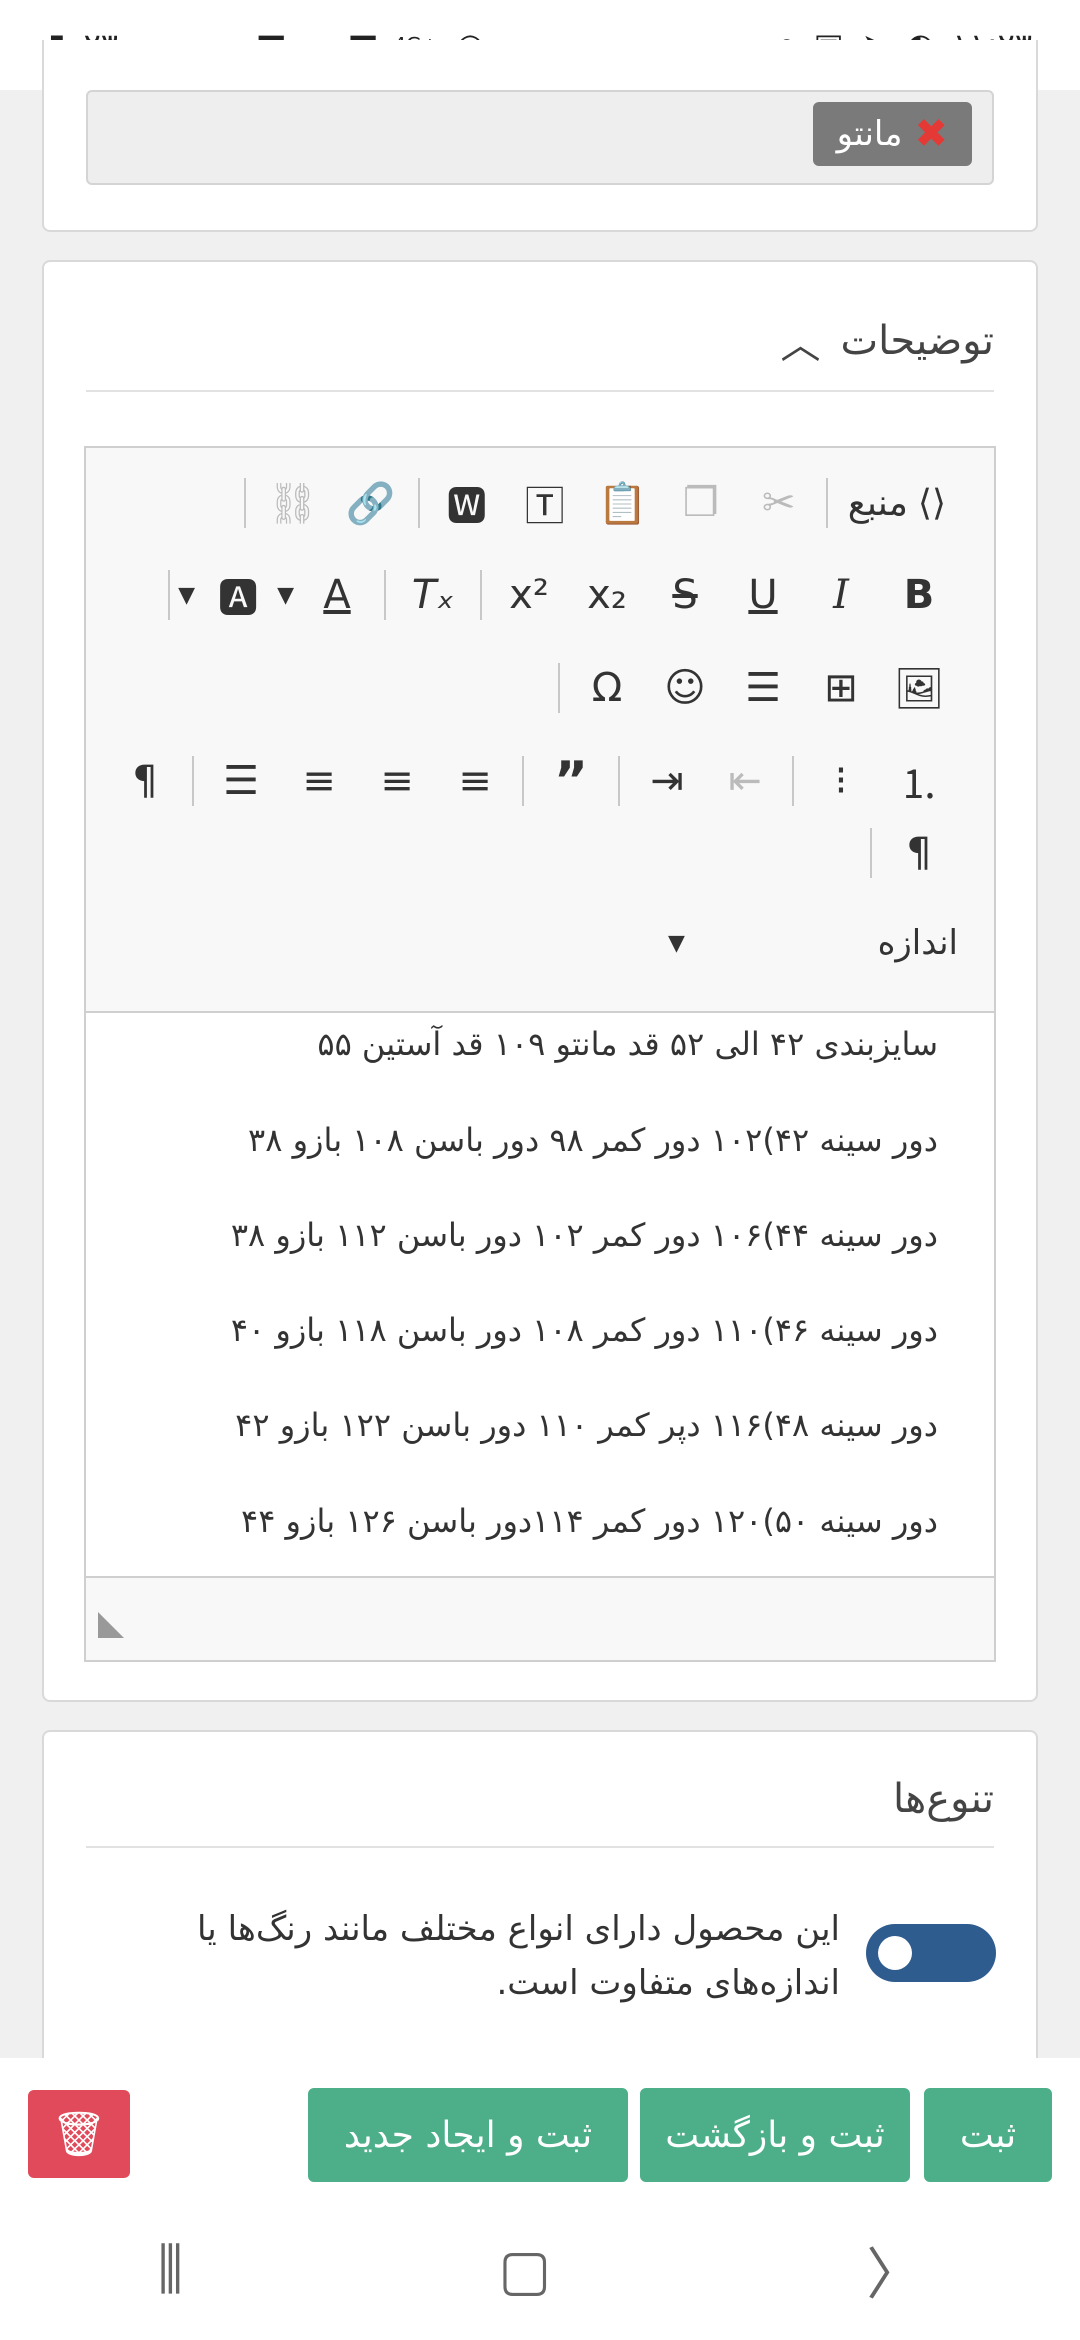  Describe the element at coordinates (919, 781) in the screenshot. I see `numbered-list-icon: ⒈` at that location.